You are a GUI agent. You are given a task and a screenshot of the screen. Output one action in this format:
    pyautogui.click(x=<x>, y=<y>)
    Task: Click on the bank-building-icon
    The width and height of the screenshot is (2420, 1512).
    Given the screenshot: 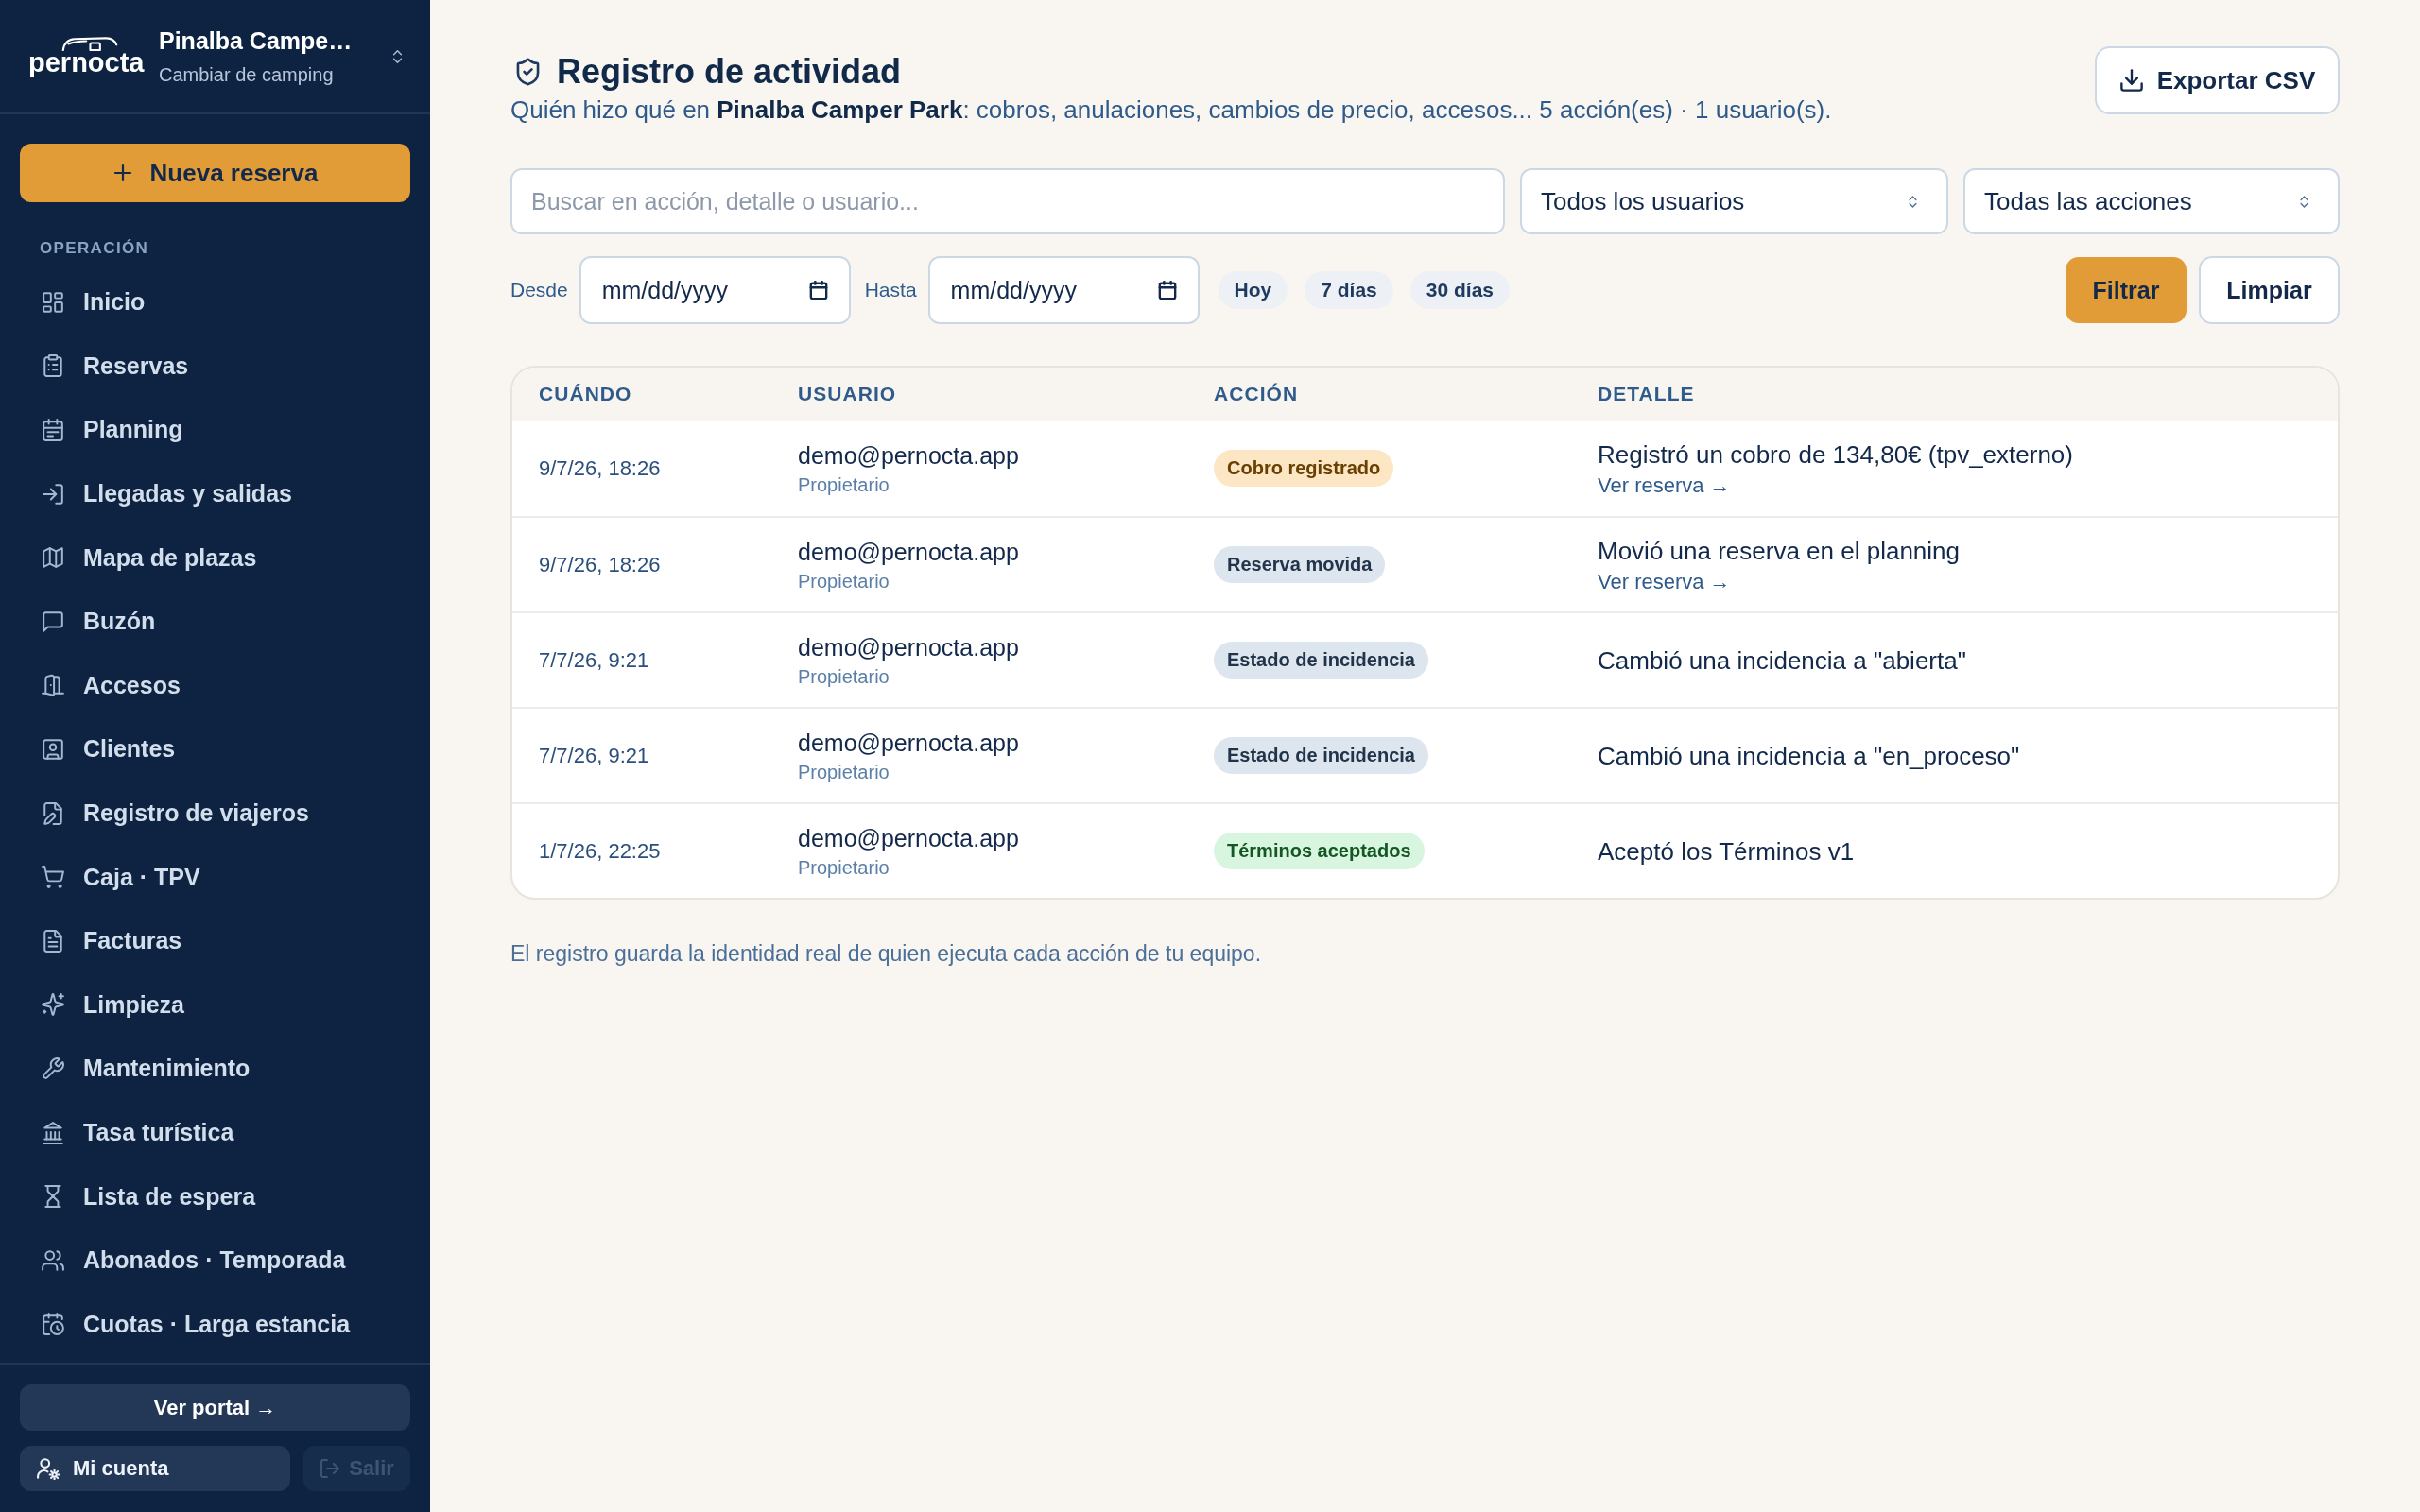 What is the action you would take?
    pyautogui.click(x=53, y=1132)
    